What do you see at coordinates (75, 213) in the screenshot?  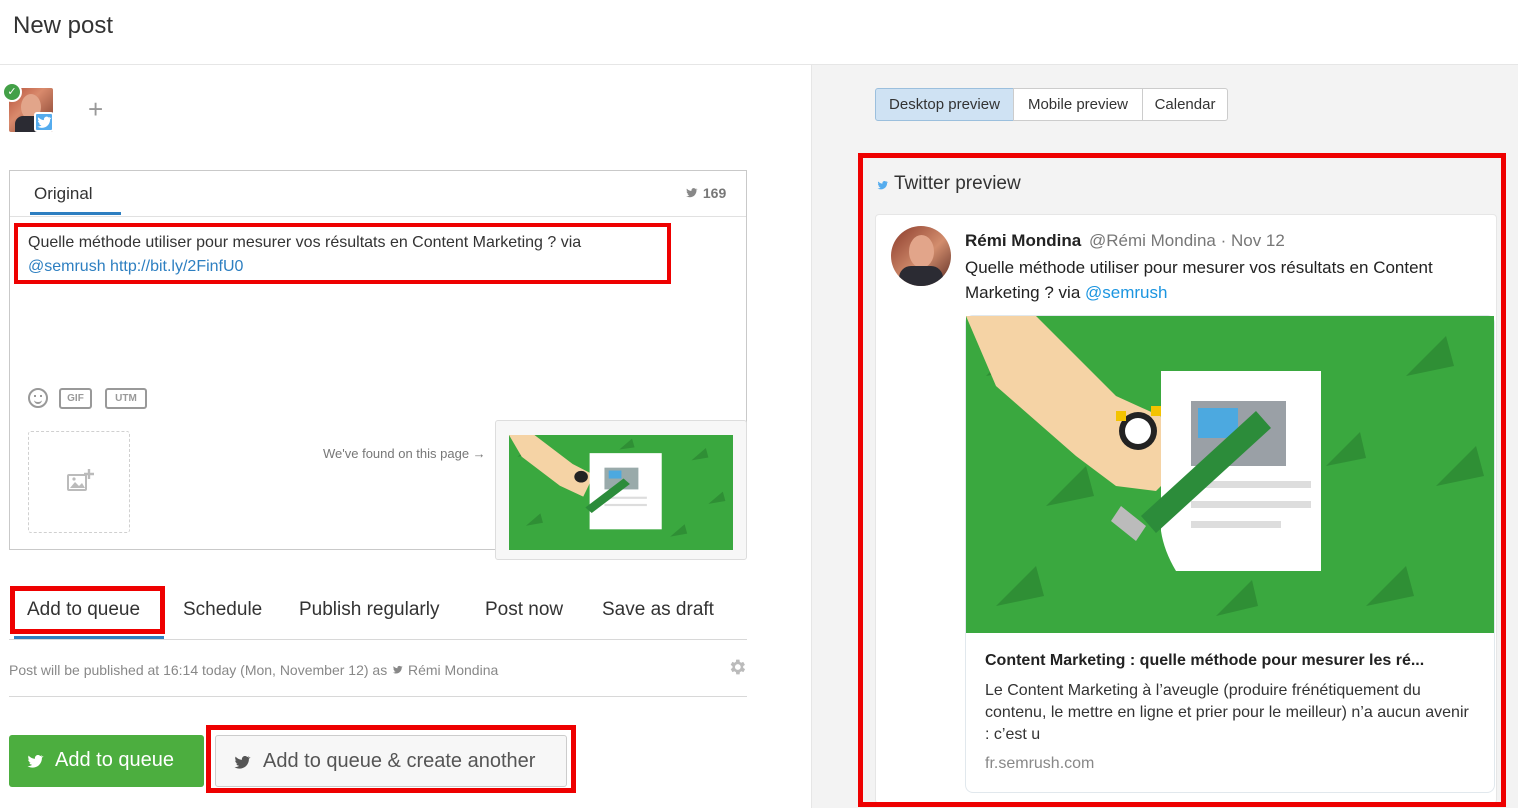 I see `tab-active-indicator` at bounding box center [75, 213].